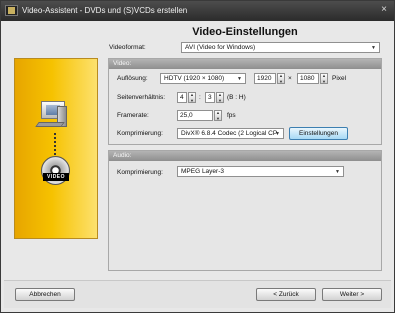  I want to click on framerate-input: 25,0, so click(195, 115).